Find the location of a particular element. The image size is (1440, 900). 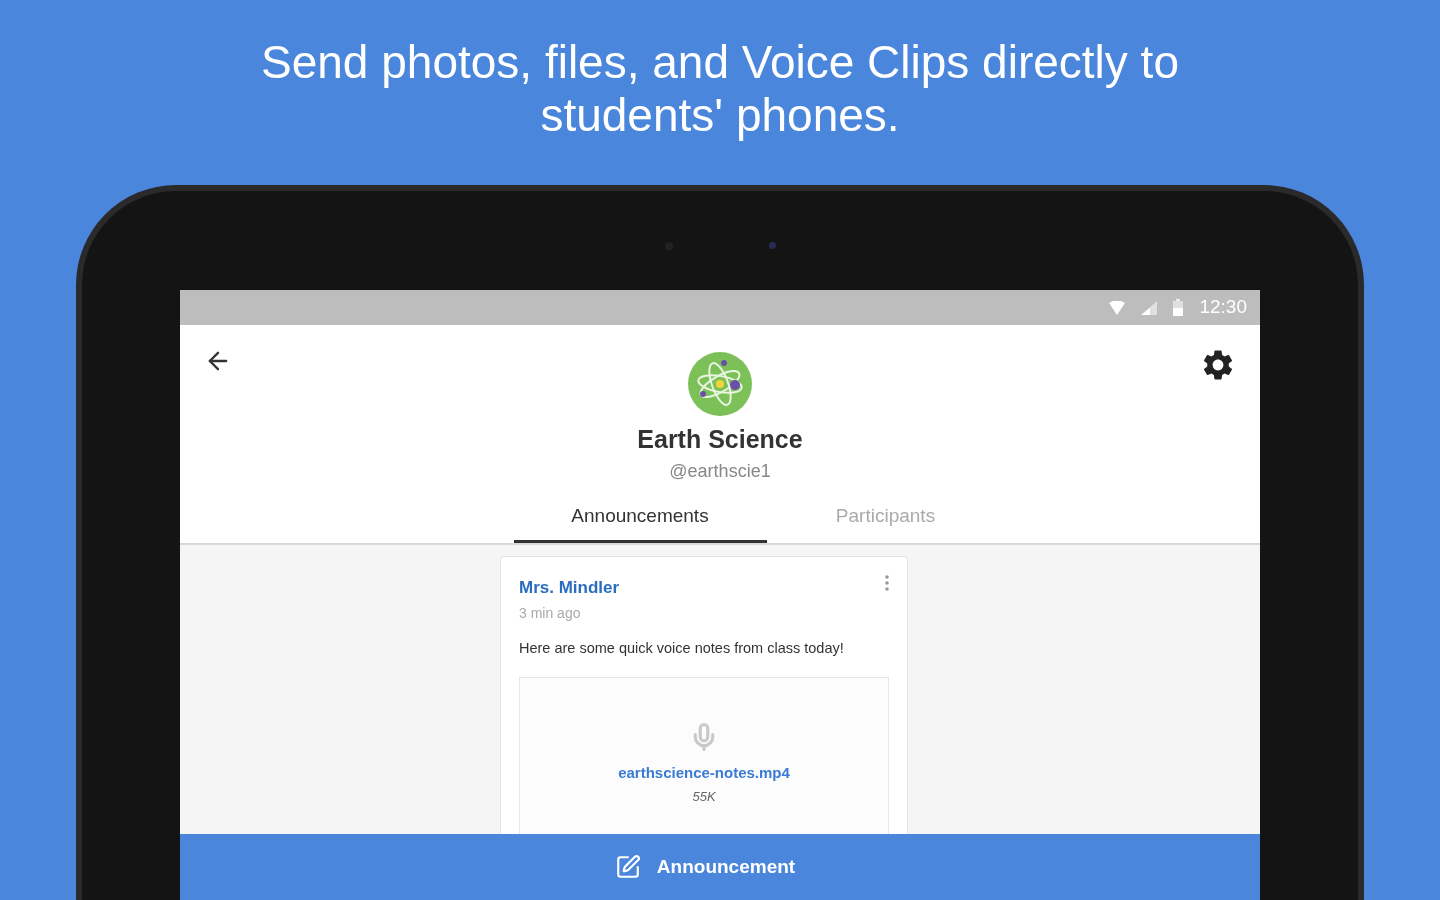

post-body: Here are some quick voice notes from class today! is located at coordinates (682, 648).